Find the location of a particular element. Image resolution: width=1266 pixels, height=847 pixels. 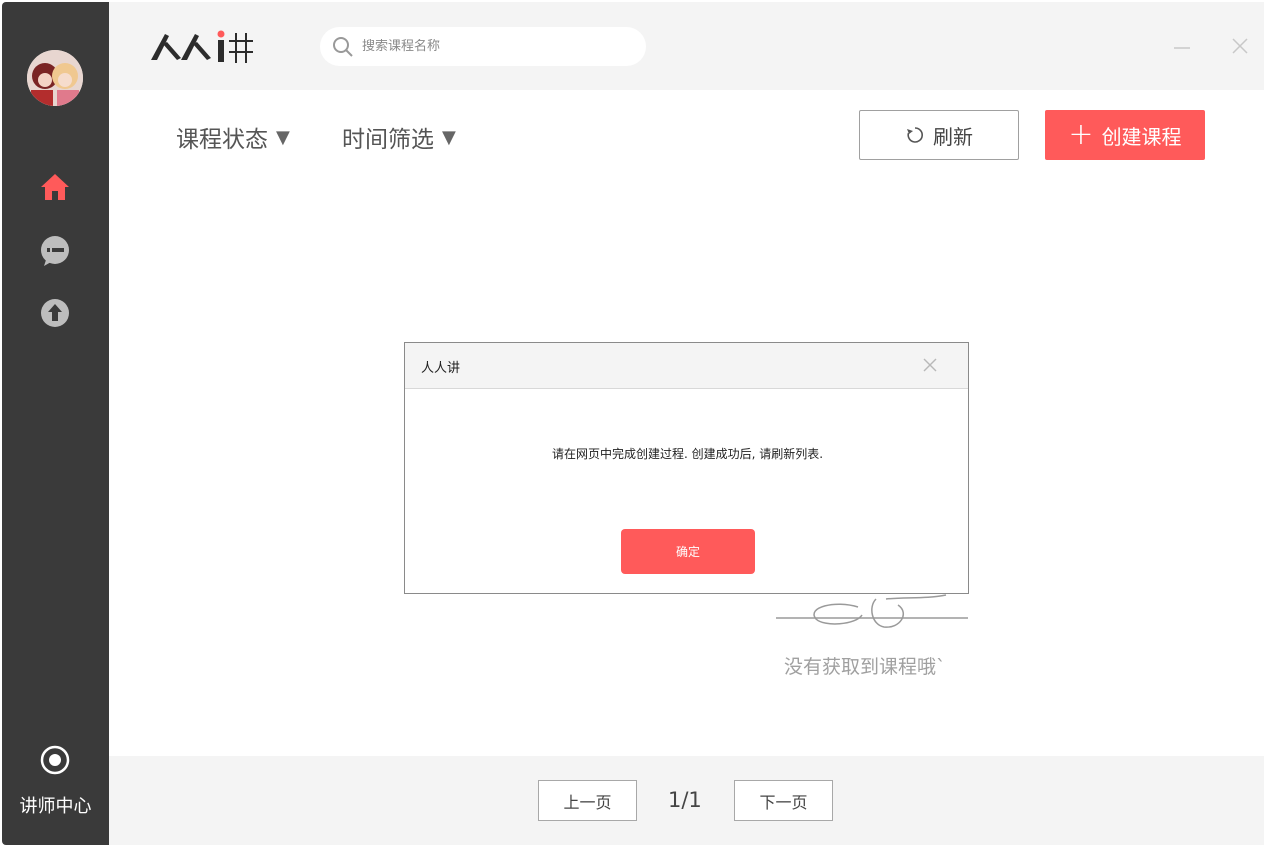

next-page-button: 下一页 is located at coordinates (783, 800).